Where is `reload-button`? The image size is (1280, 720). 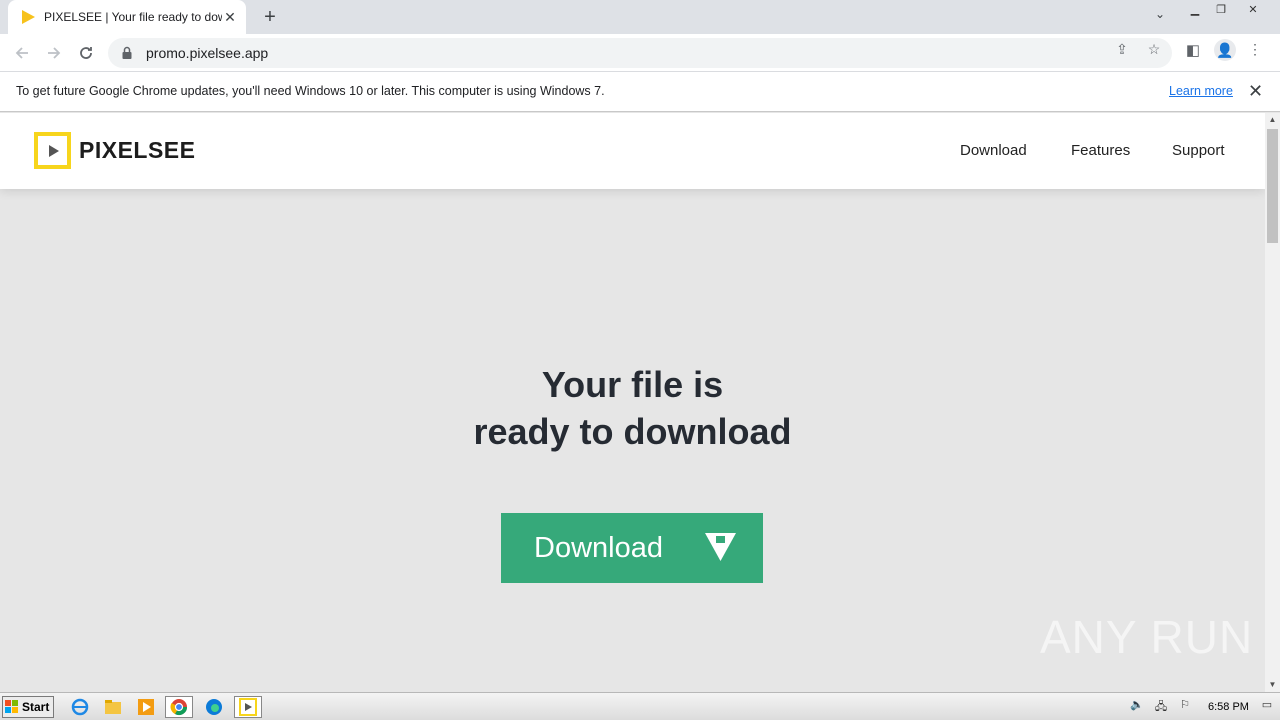
reload-button is located at coordinates (86, 53).